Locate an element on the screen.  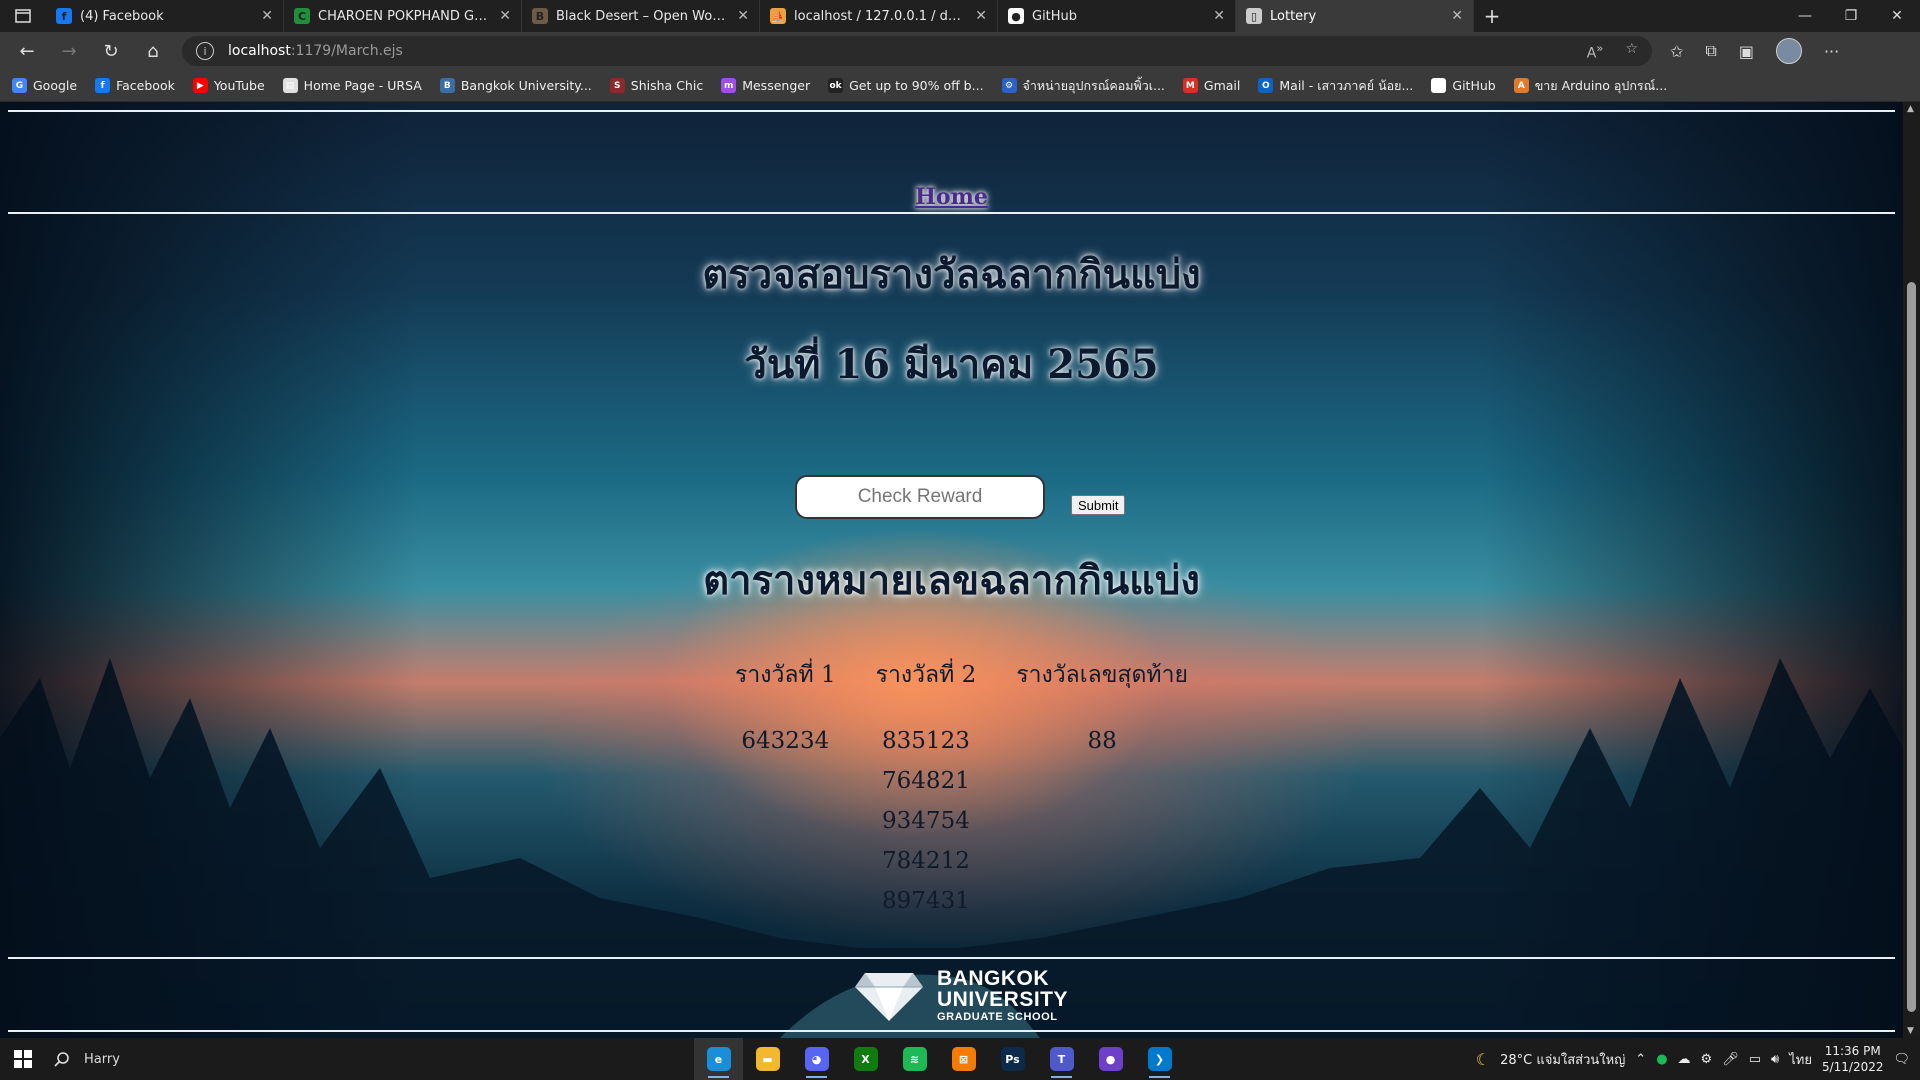
bookmark-item: ▶ YouTube is located at coordinates (228, 85).